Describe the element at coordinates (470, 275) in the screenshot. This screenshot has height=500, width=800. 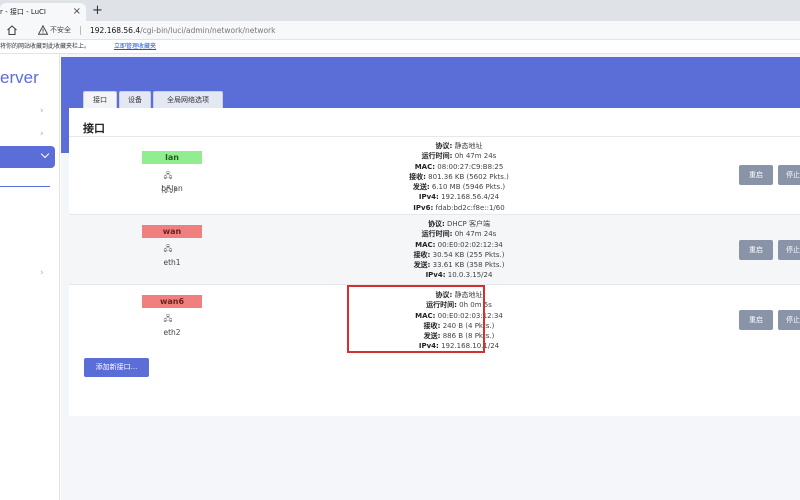
I see `ipv4-value: 10.0.3.15/24` at that location.